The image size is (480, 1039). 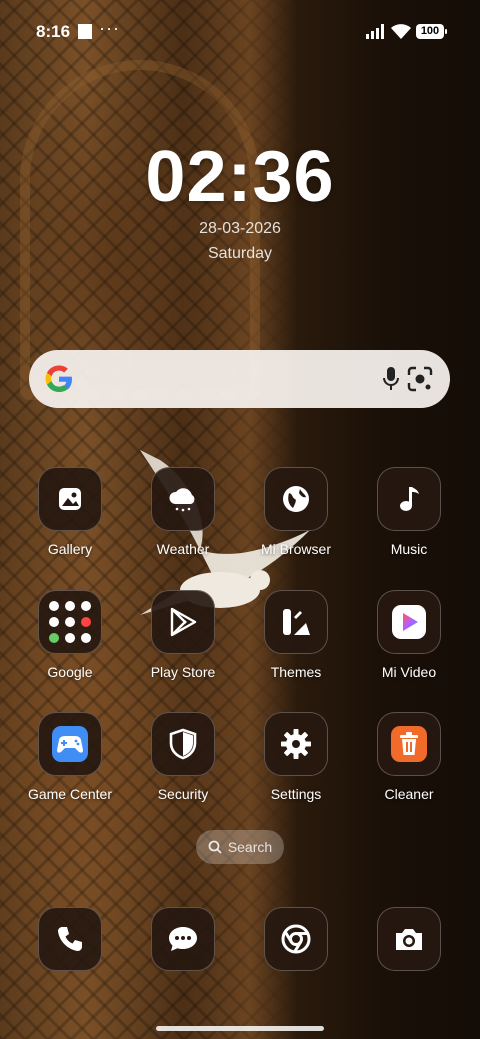 I want to click on dock-chrome, so click(x=296, y=939).